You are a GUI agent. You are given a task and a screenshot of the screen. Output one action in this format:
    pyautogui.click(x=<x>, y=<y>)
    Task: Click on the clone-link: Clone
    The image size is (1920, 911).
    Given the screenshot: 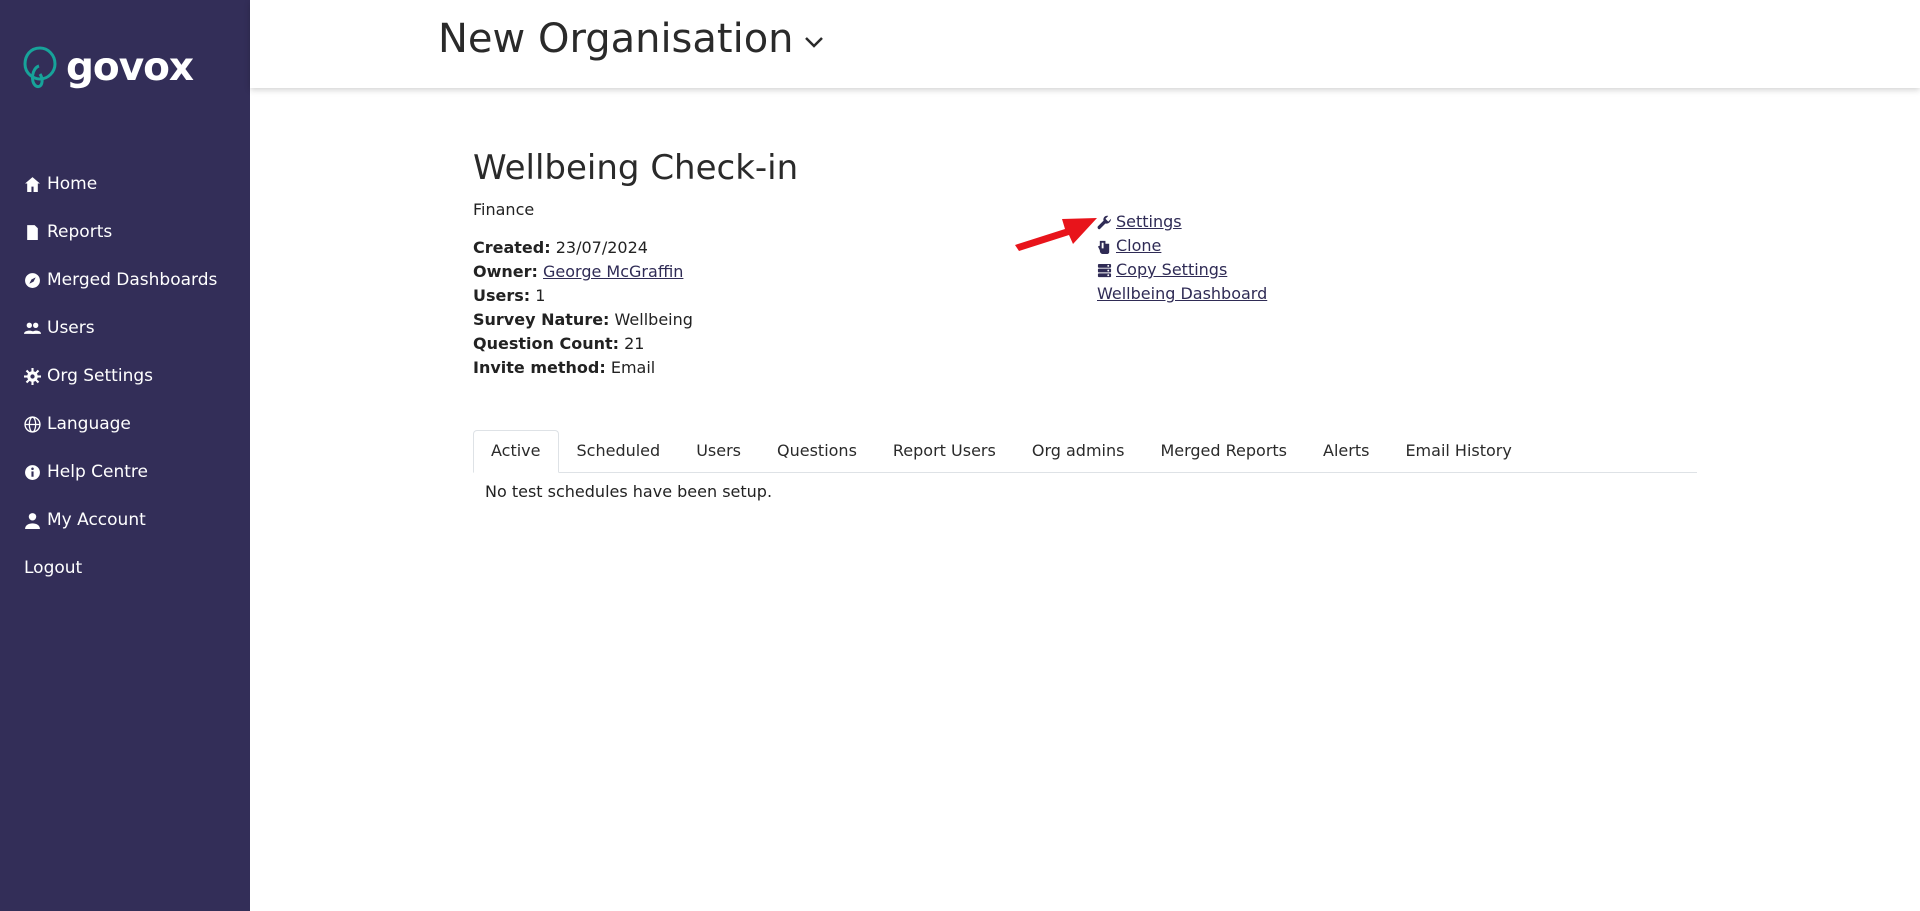 What is the action you would take?
    pyautogui.click(x=1138, y=246)
    